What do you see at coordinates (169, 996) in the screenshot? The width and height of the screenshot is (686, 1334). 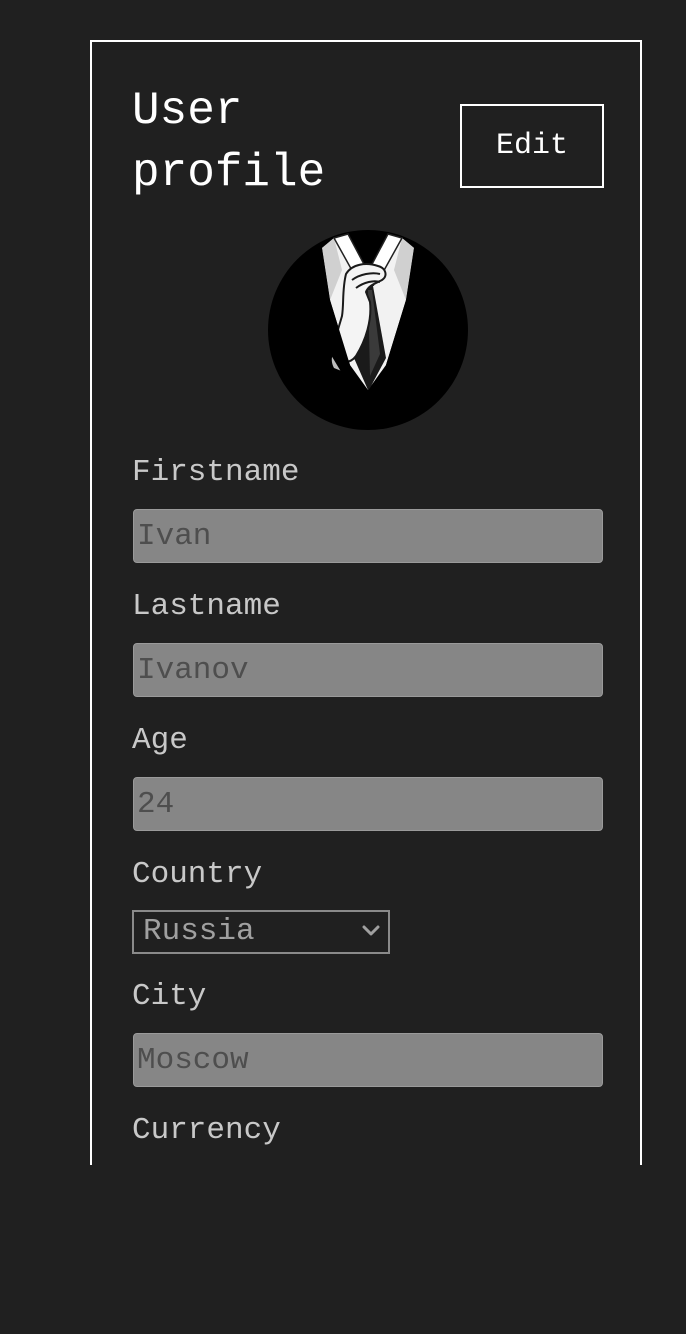 I see `city-label: City` at bounding box center [169, 996].